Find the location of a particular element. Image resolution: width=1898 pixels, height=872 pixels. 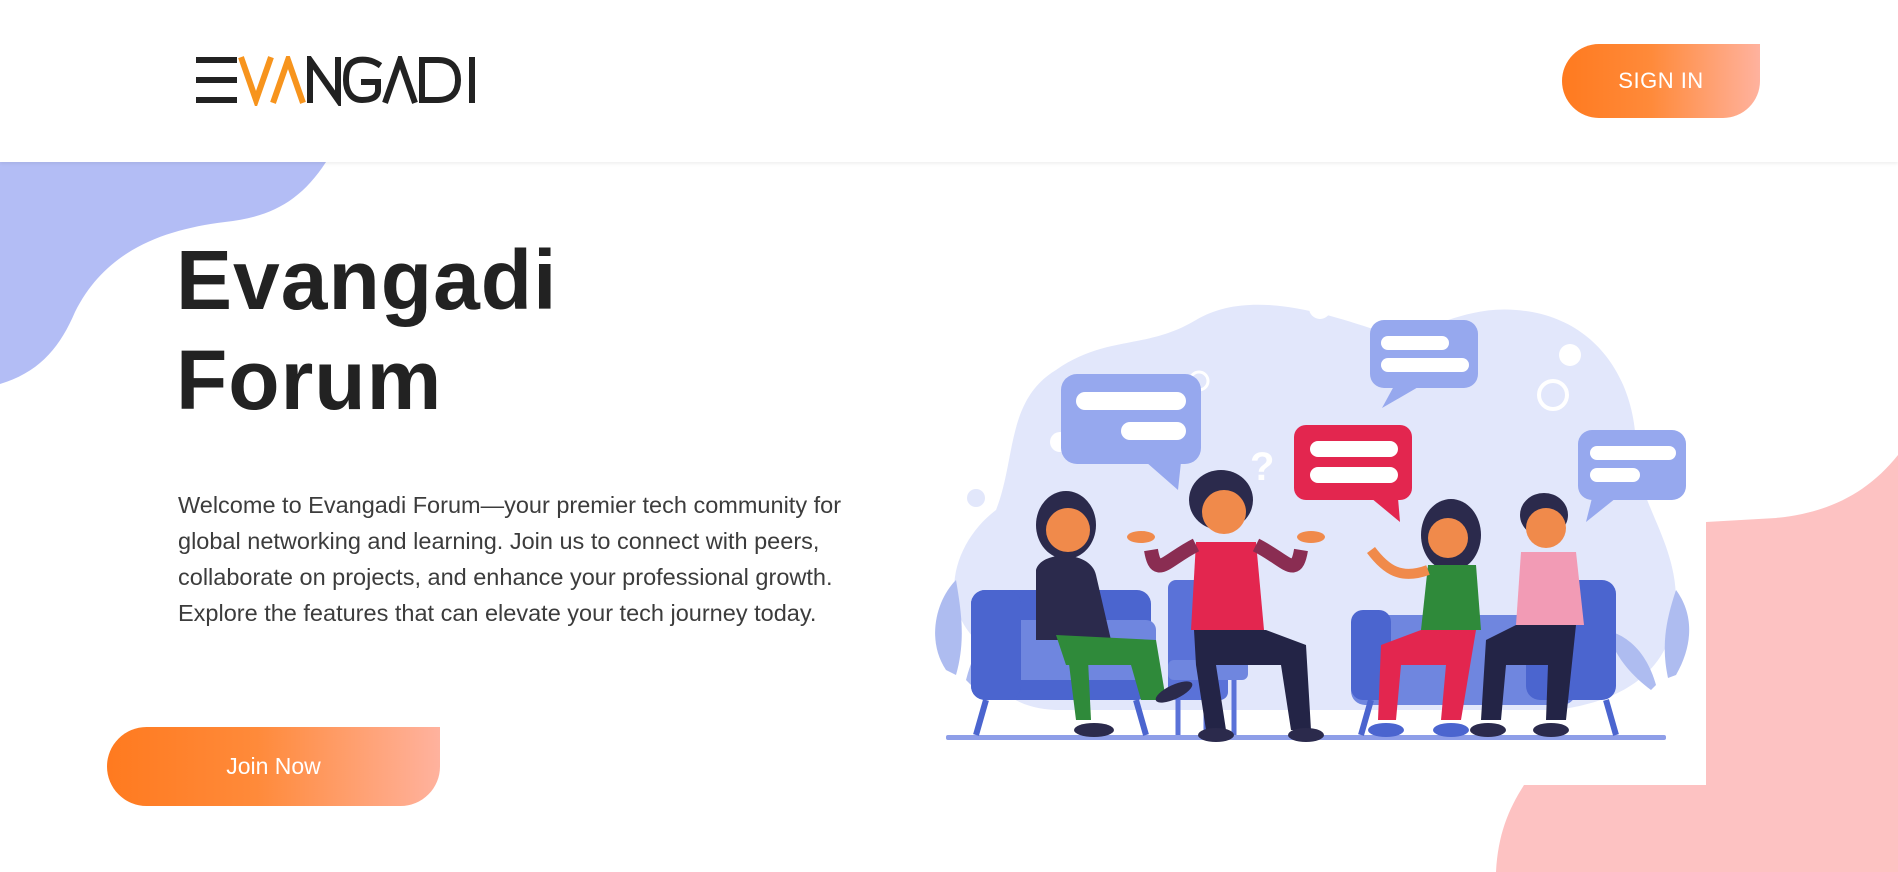

title-line-1: Evangadi is located at coordinates (367, 280).